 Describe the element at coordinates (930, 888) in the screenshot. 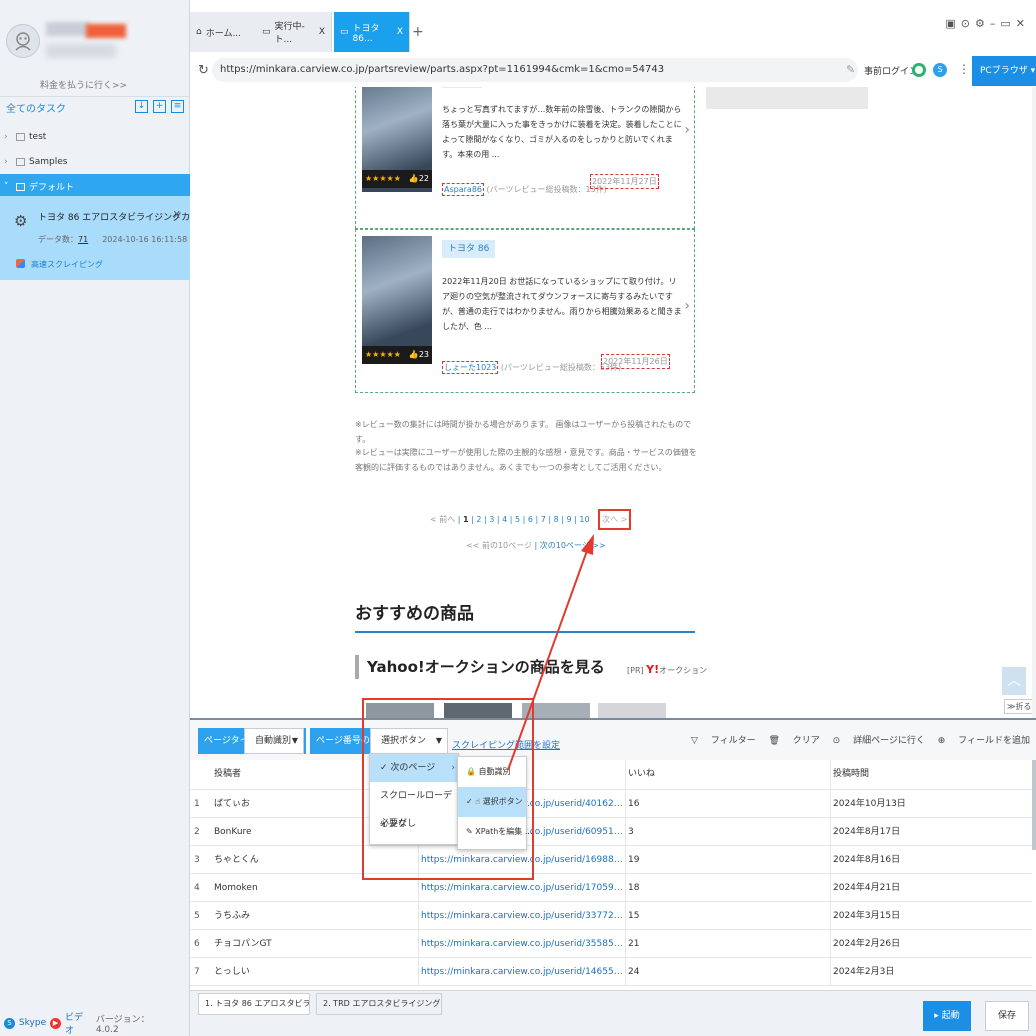

I see `cell-time: 2024年4月21日` at that location.